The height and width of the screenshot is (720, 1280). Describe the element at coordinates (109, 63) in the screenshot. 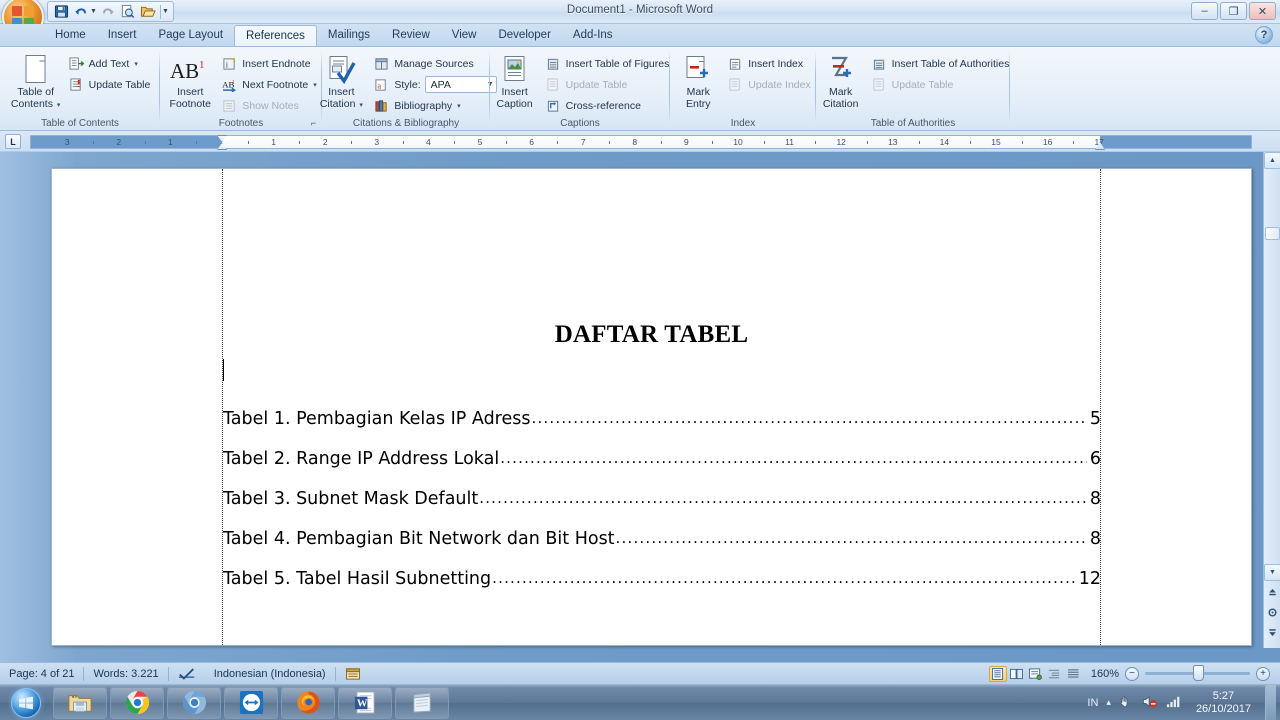

I see `add-text-button: Add Text ▾` at that location.